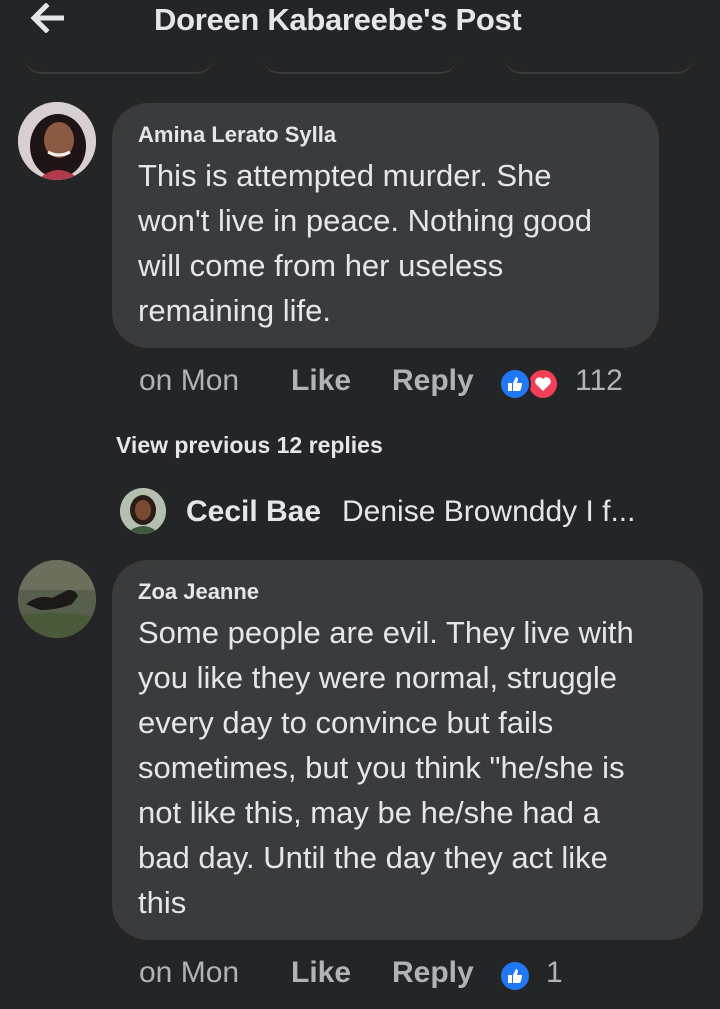 This screenshot has width=720, height=1009. I want to click on comment-line: sometimes, but you think "he/she is, so click(381, 767).